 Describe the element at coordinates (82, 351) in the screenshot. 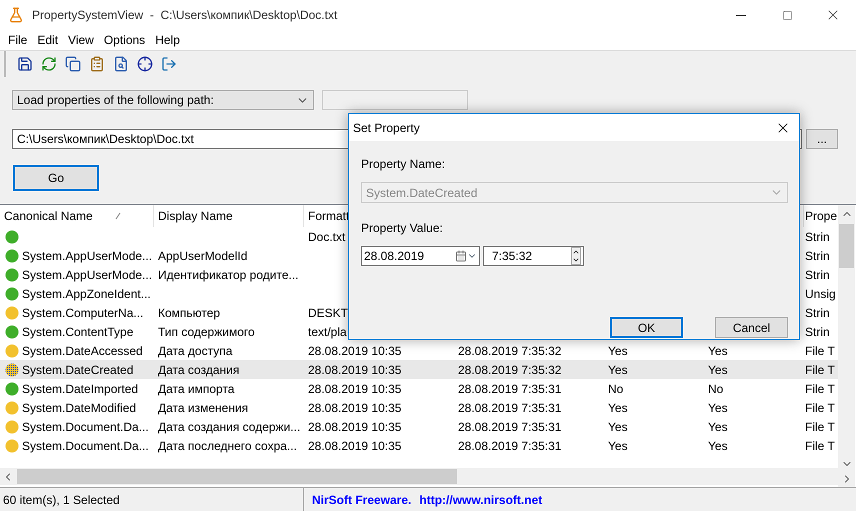

I see `table-cell: System.DateAccessed` at that location.